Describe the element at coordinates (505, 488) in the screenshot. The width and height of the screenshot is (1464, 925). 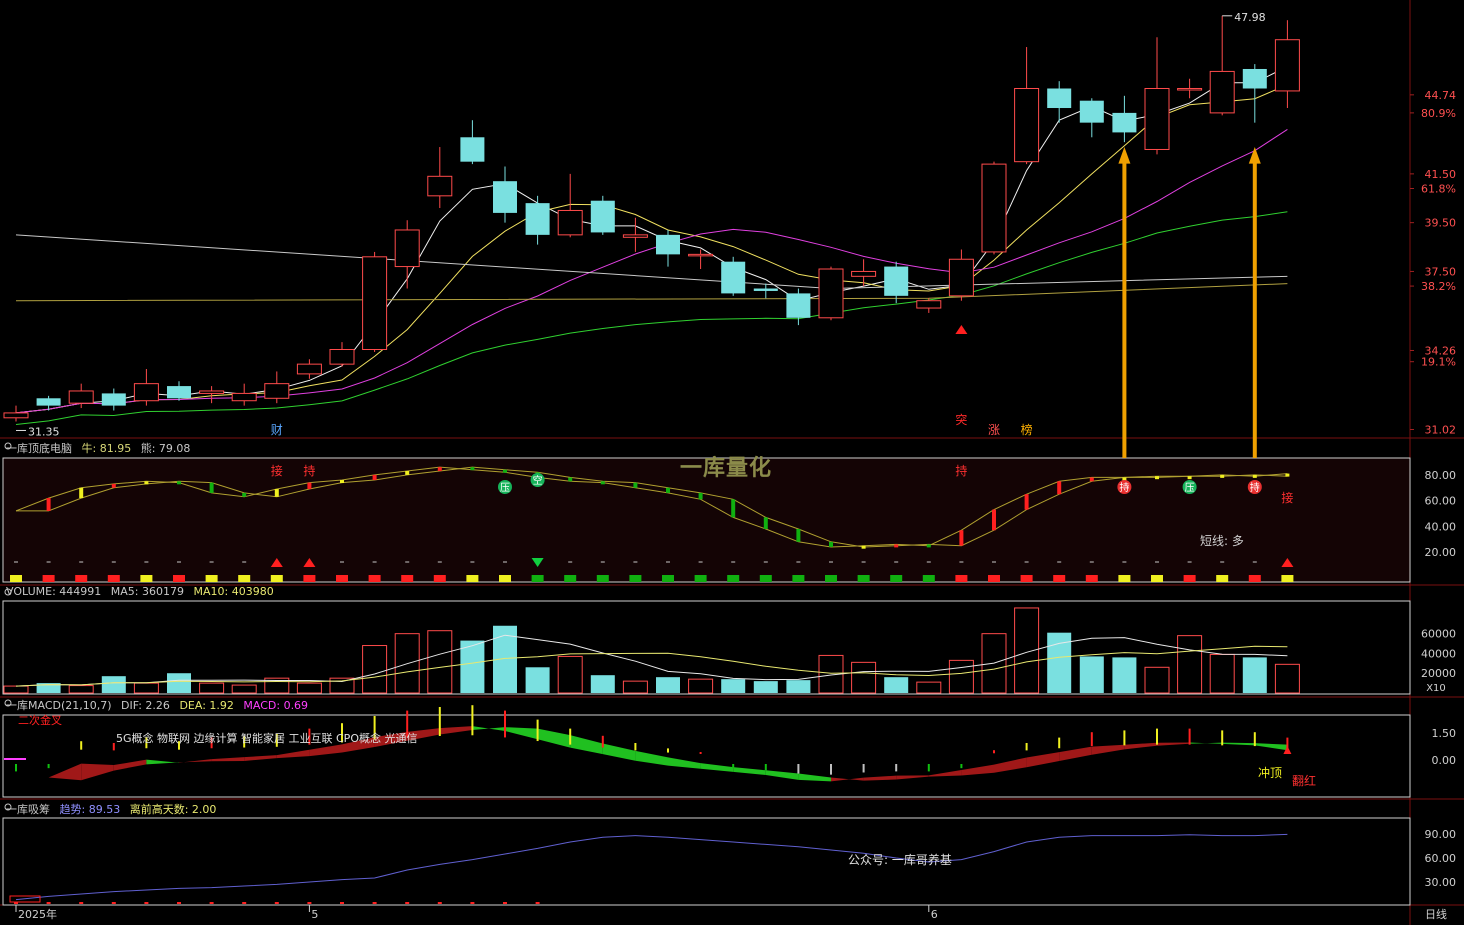
I see `tb-badge-label: 压` at that location.